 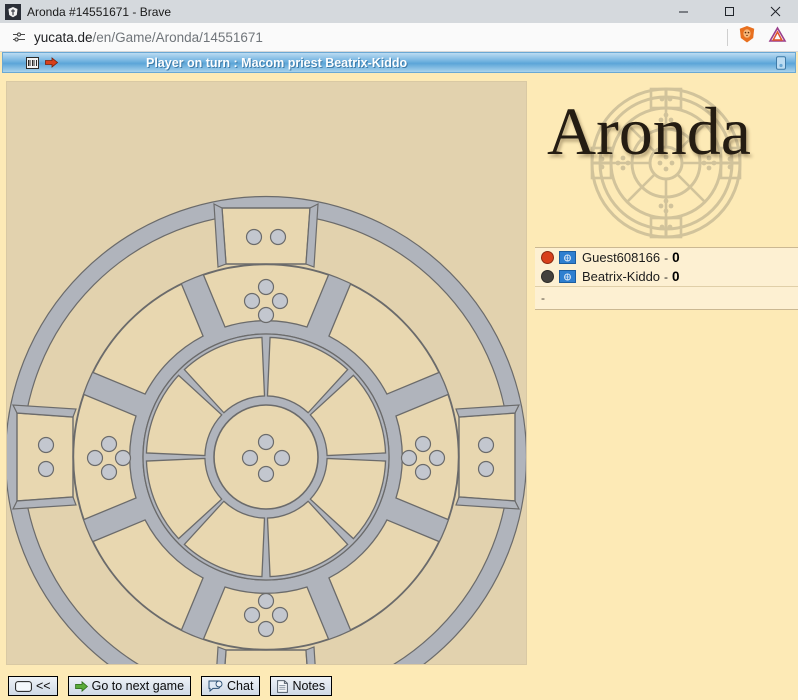 I want to click on player-name: Guest608166, so click(x=621, y=257).